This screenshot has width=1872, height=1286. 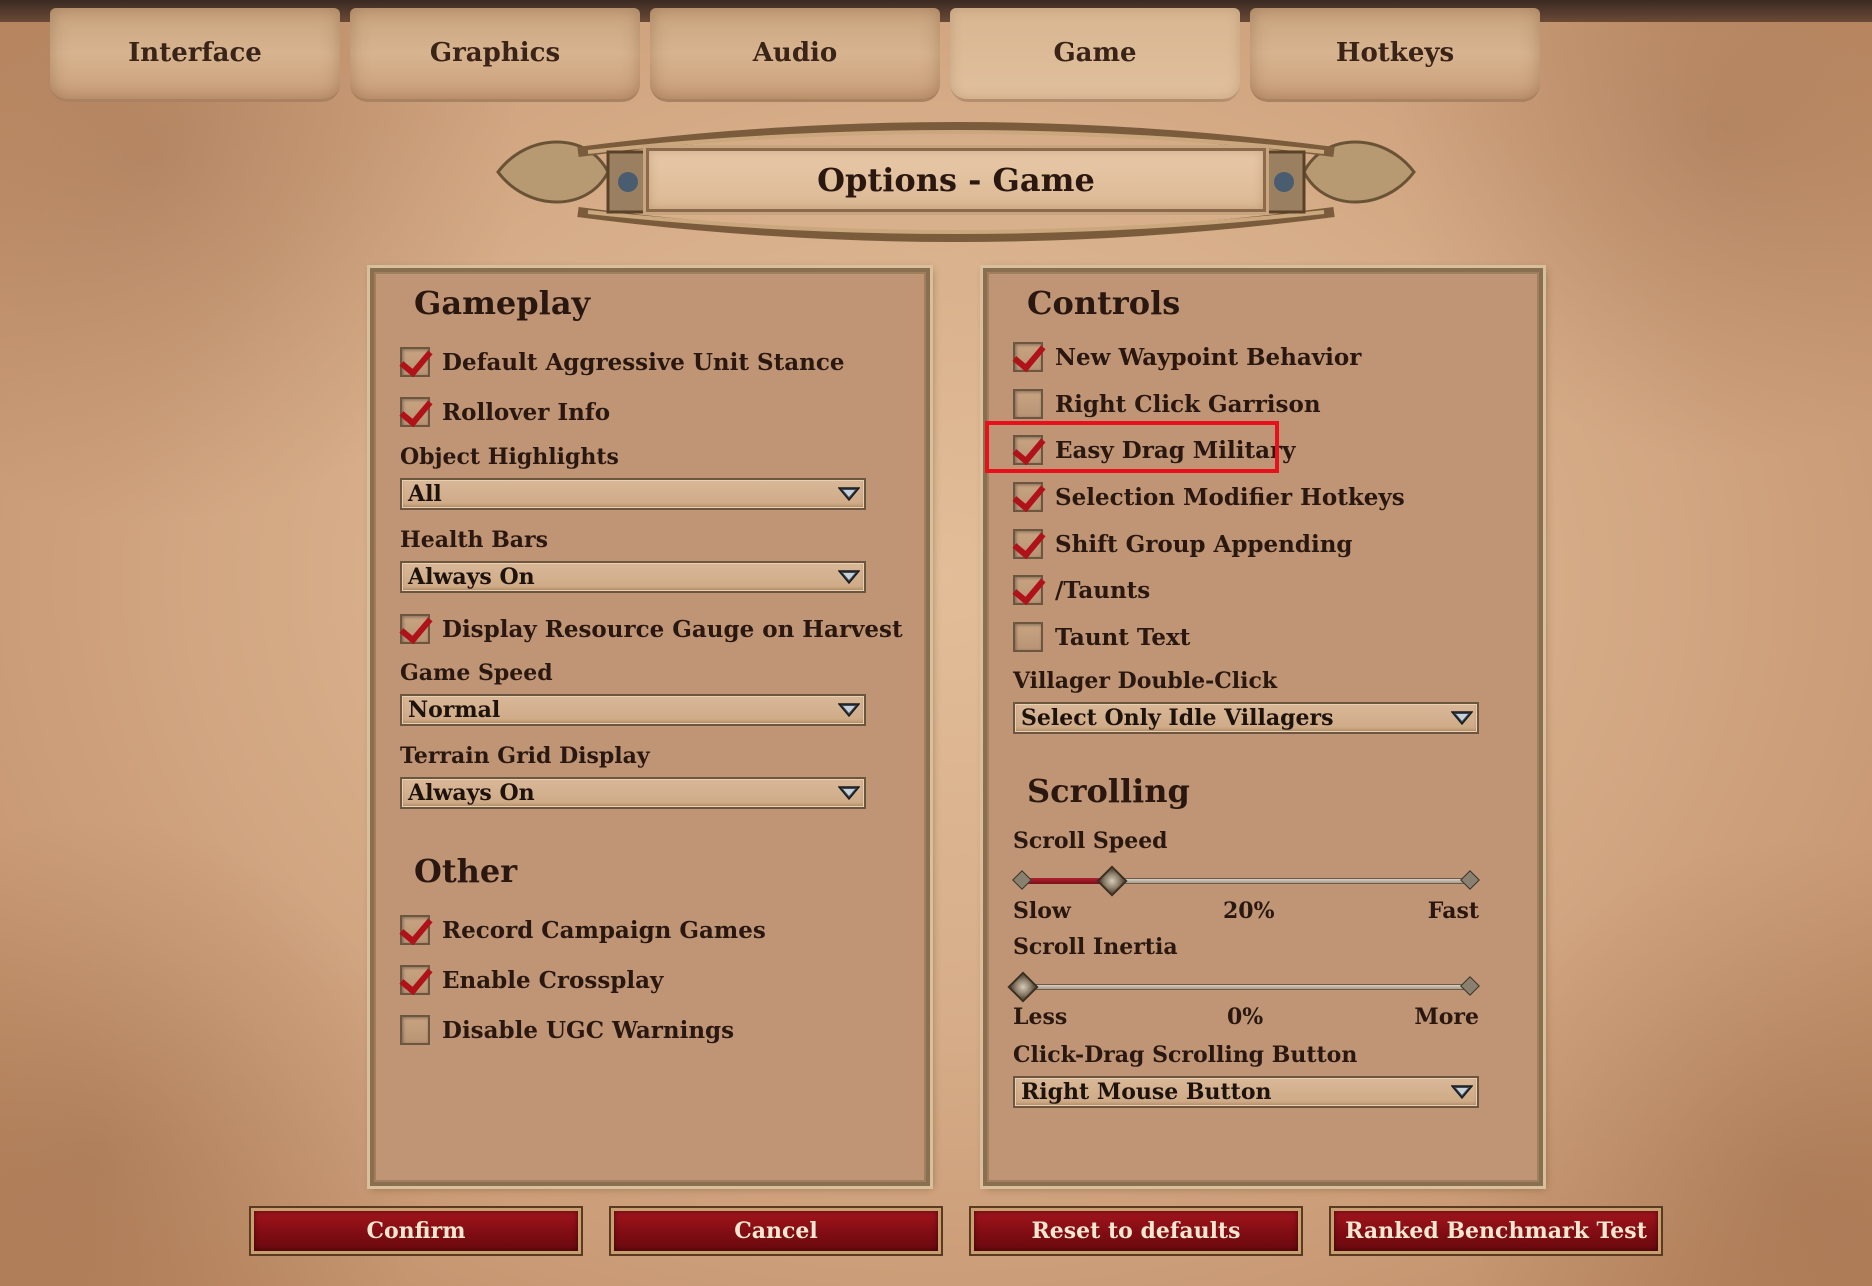 I want to click on slider-min-label: Slow, so click(x=1042, y=911).